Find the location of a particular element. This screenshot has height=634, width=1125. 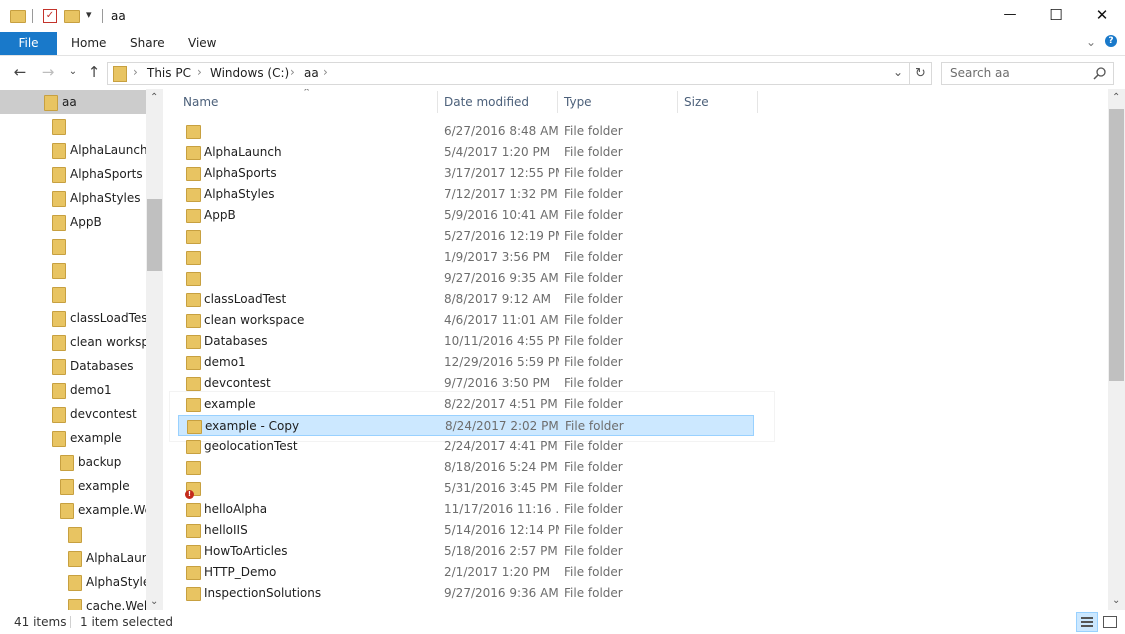

item-count: 41 items is located at coordinates (40, 622).